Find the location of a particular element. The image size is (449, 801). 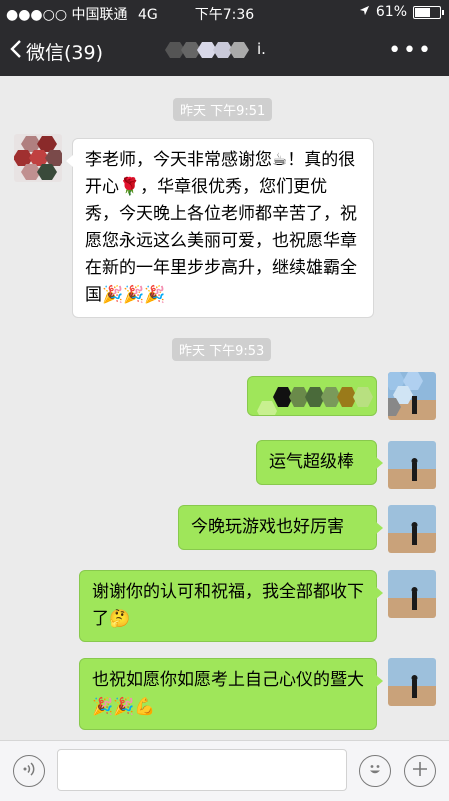

back-button: 微信(39) is located at coordinates (56, 51).